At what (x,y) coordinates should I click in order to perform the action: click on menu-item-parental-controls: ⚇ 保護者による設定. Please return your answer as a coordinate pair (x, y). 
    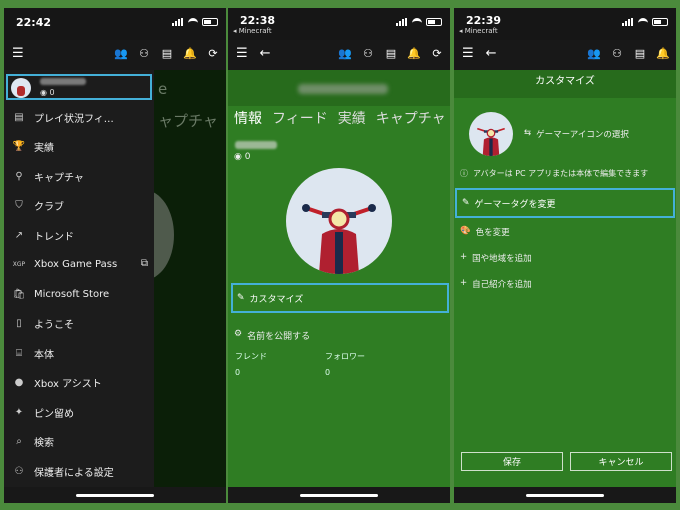
    Looking at the image, I should click on (79, 471).